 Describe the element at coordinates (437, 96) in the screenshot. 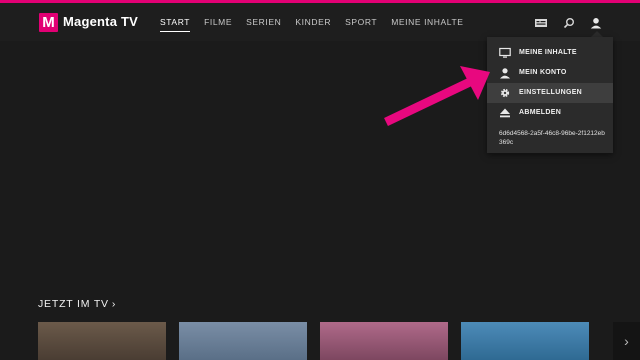

I see `annotation-arrow` at that location.